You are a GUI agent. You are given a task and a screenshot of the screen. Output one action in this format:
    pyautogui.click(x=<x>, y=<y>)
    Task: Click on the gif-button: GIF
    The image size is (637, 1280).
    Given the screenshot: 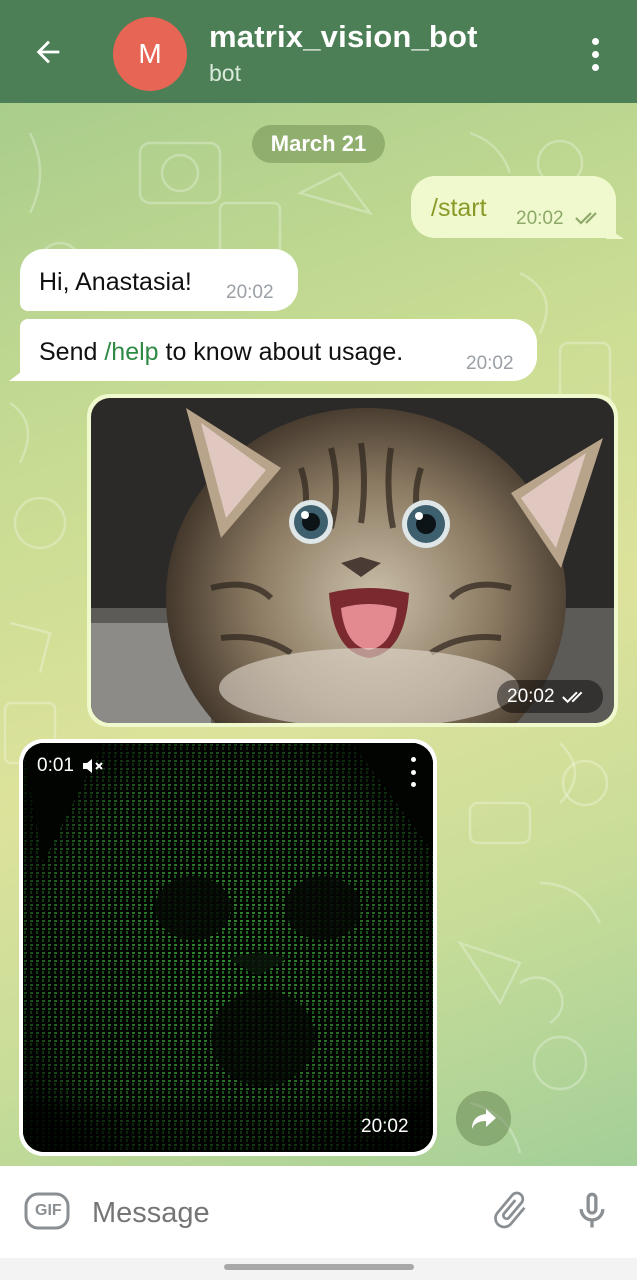 What is the action you would take?
    pyautogui.click(x=47, y=1213)
    